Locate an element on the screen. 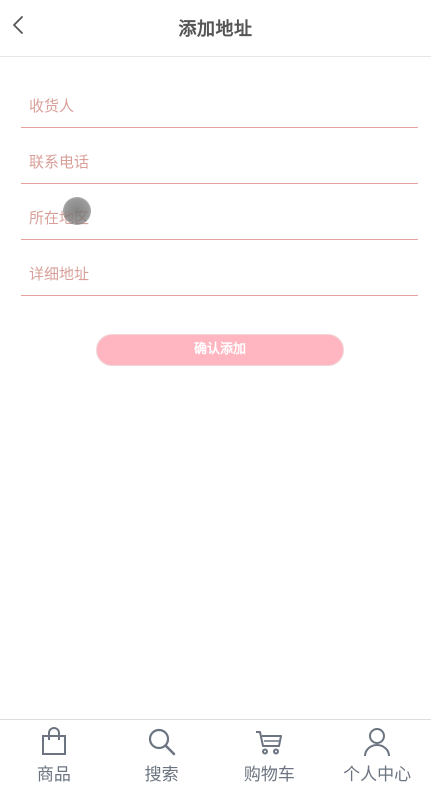 Image resolution: width=431 pixels, height=790 pixels. tab-search: 搜索 is located at coordinates (162, 755).